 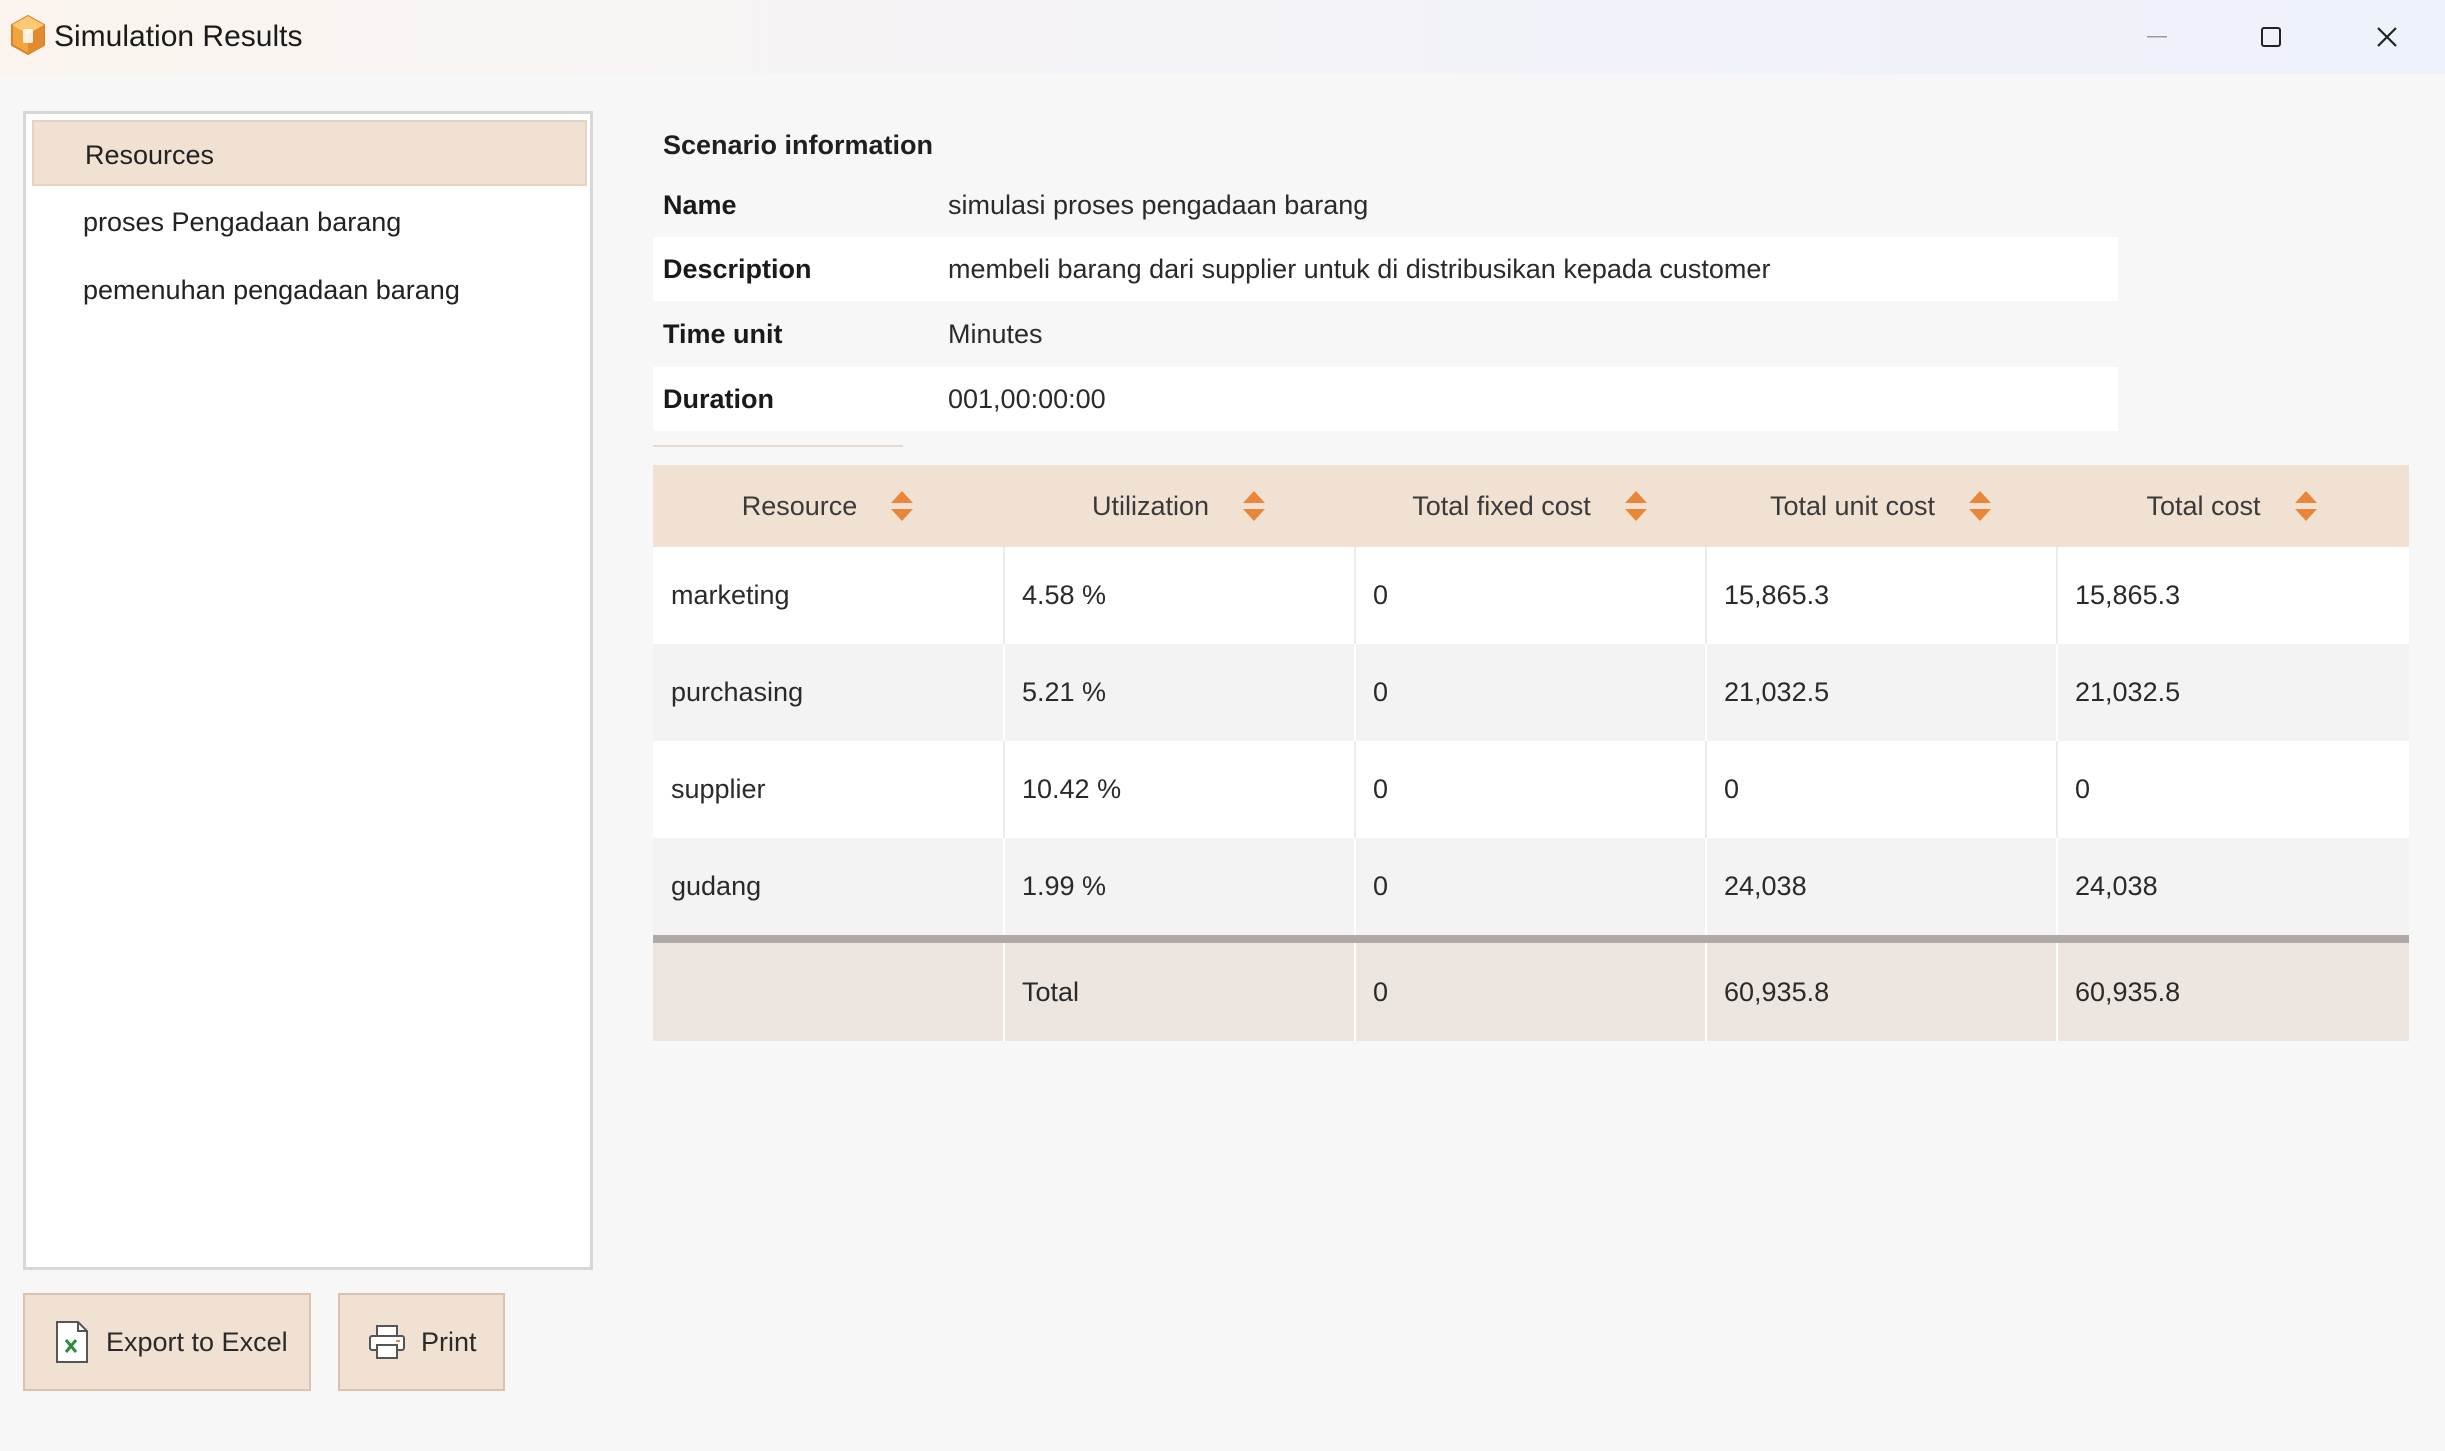 What do you see at coordinates (1531, 595) in the screenshot?
I see `table-row: marketing 4.58 % 0 15,865.3 15,865.3` at bounding box center [1531, 595].